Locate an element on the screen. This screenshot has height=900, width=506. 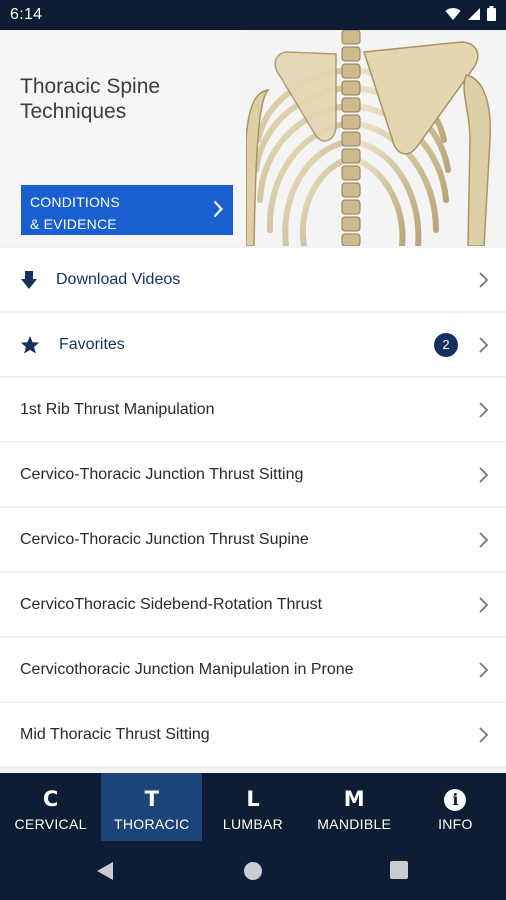
download-videos-row: Download Videos is located at coordinates (253, 279).